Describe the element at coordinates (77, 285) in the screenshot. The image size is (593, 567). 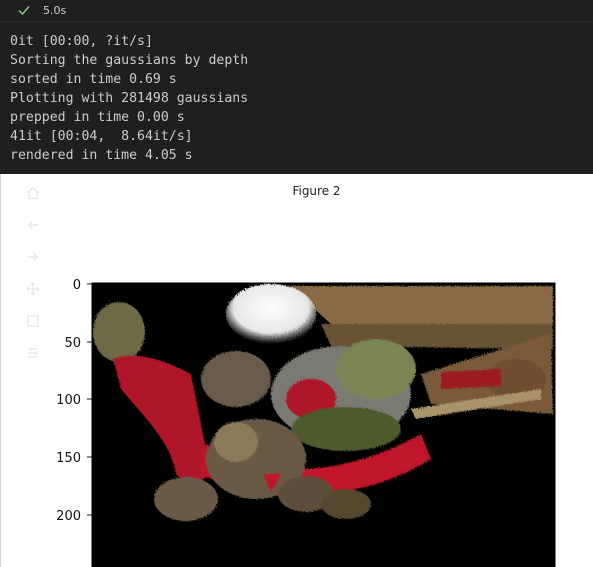
I see `y-tick-label: 0` at that location.